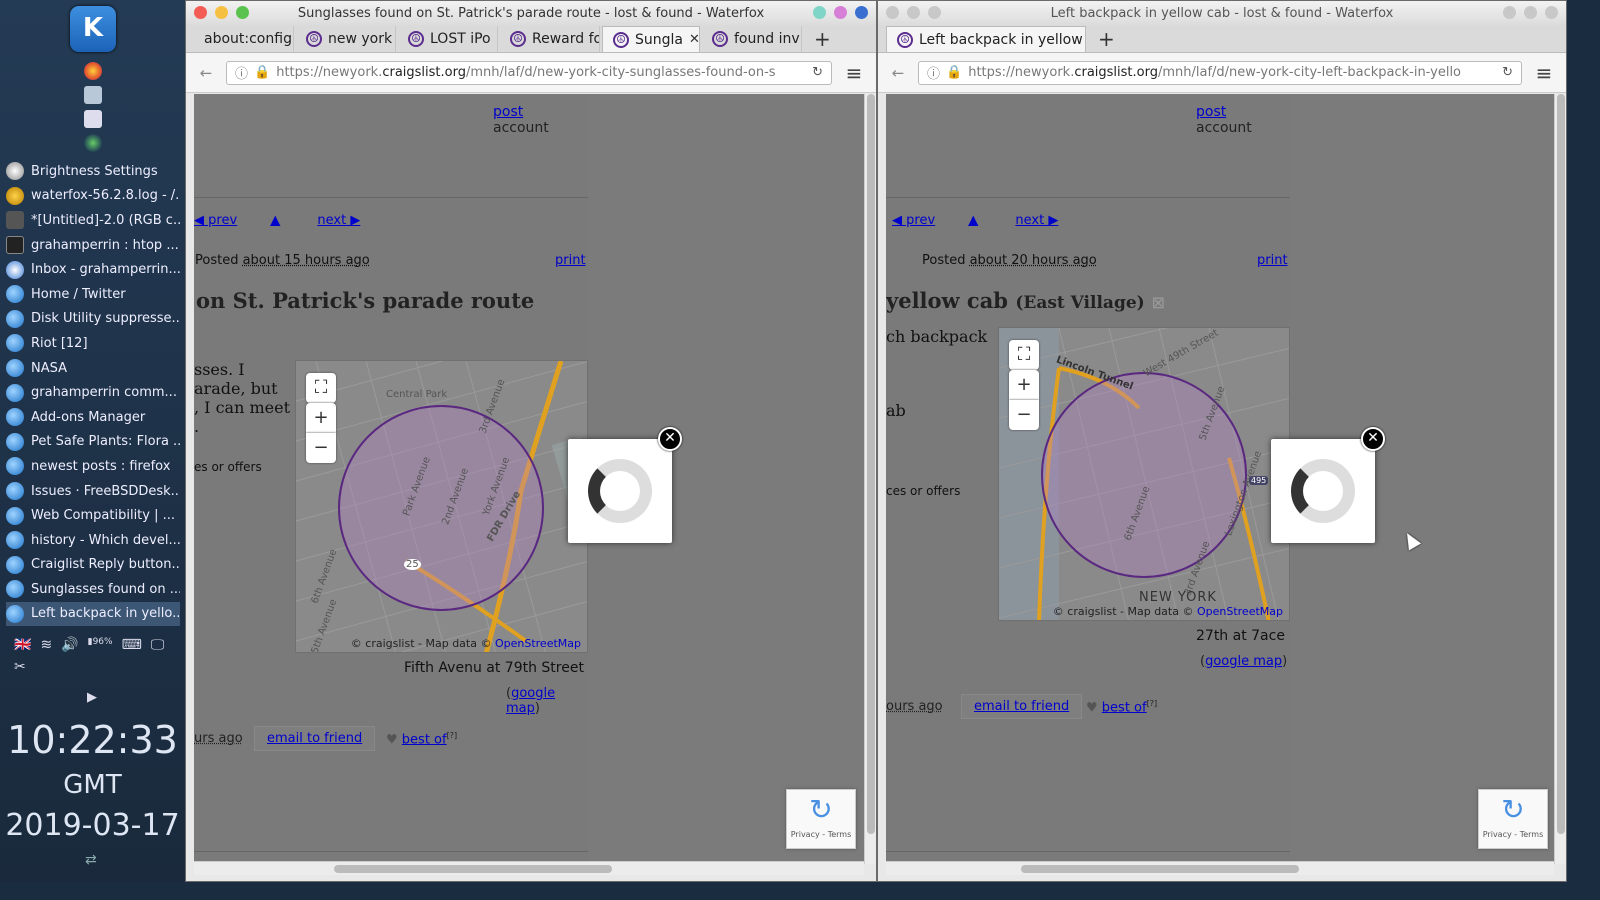 This screenshot has width=1600, height=900. Describe the element at coordinates (158, 645) in the screenshot. I see `display-icon: 🖵` at that location.